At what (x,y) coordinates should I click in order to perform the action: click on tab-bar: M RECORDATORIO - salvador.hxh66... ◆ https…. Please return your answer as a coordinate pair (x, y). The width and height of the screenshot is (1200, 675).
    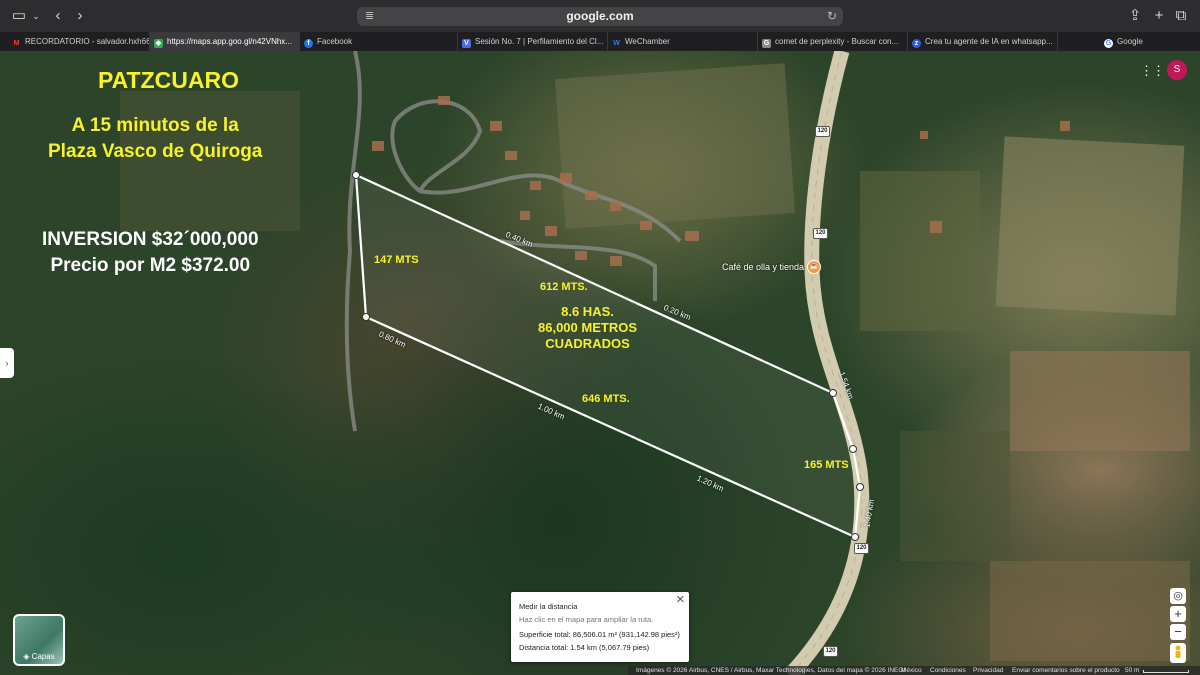
    Looking at the image, I should click on (600, 41).